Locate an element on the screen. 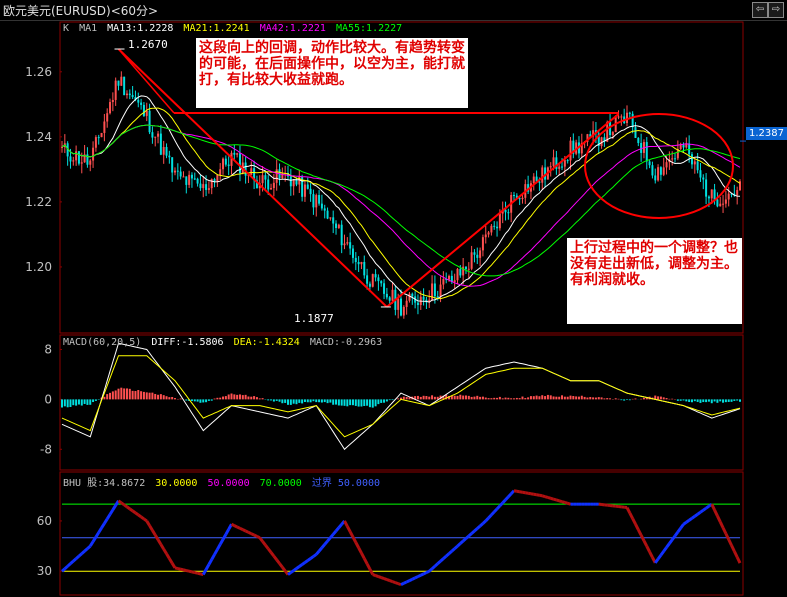 This screenshot has width=787, height=597. bhu-y-tick-label: 60 is located at coordinates (44, 521).